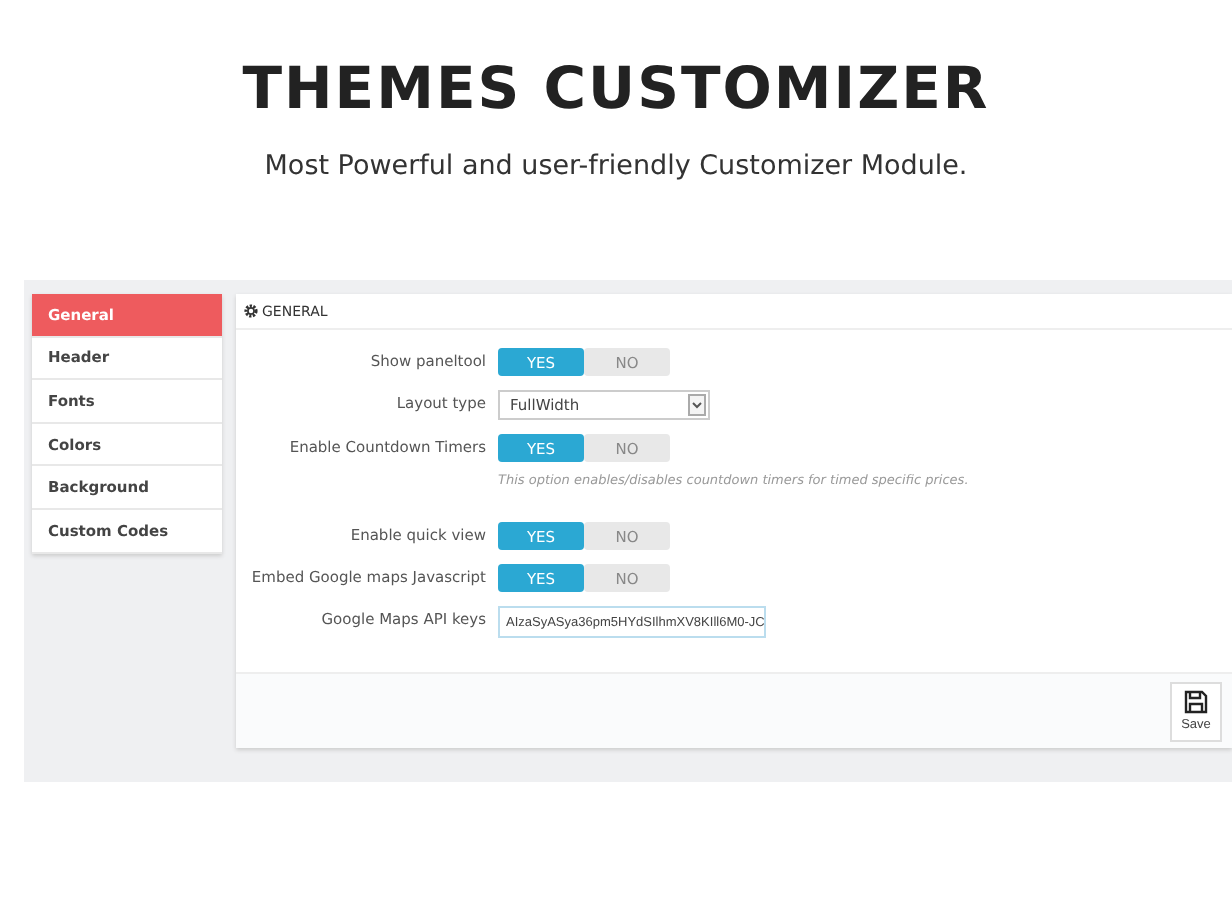 This screenshot has height=908, width=1232. What do you see at coordinates (616, 166) in the screenshot?
I see `page-subtitle: Most Powerful and user-friendly Customizer Module.` at bounding box center [616, 166].